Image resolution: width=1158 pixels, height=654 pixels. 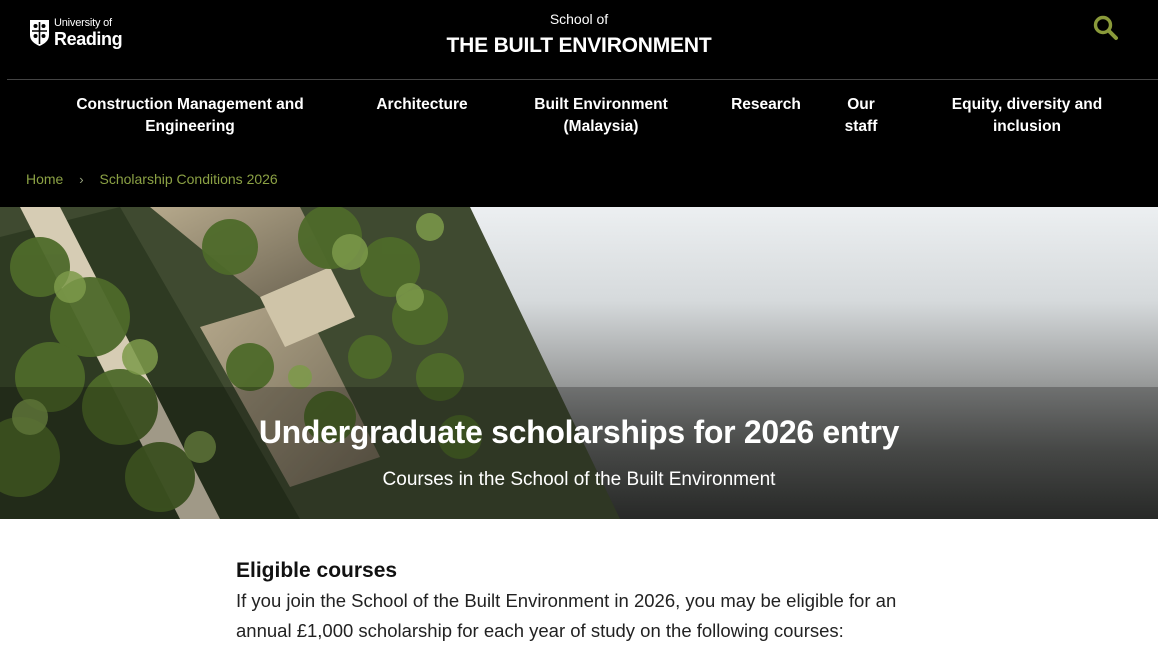 What do you see at coordinates (317, 570) in the screenshot?
I see `section-heading-eligible-courses: Eligible courses` at bounding box center [317, 570].